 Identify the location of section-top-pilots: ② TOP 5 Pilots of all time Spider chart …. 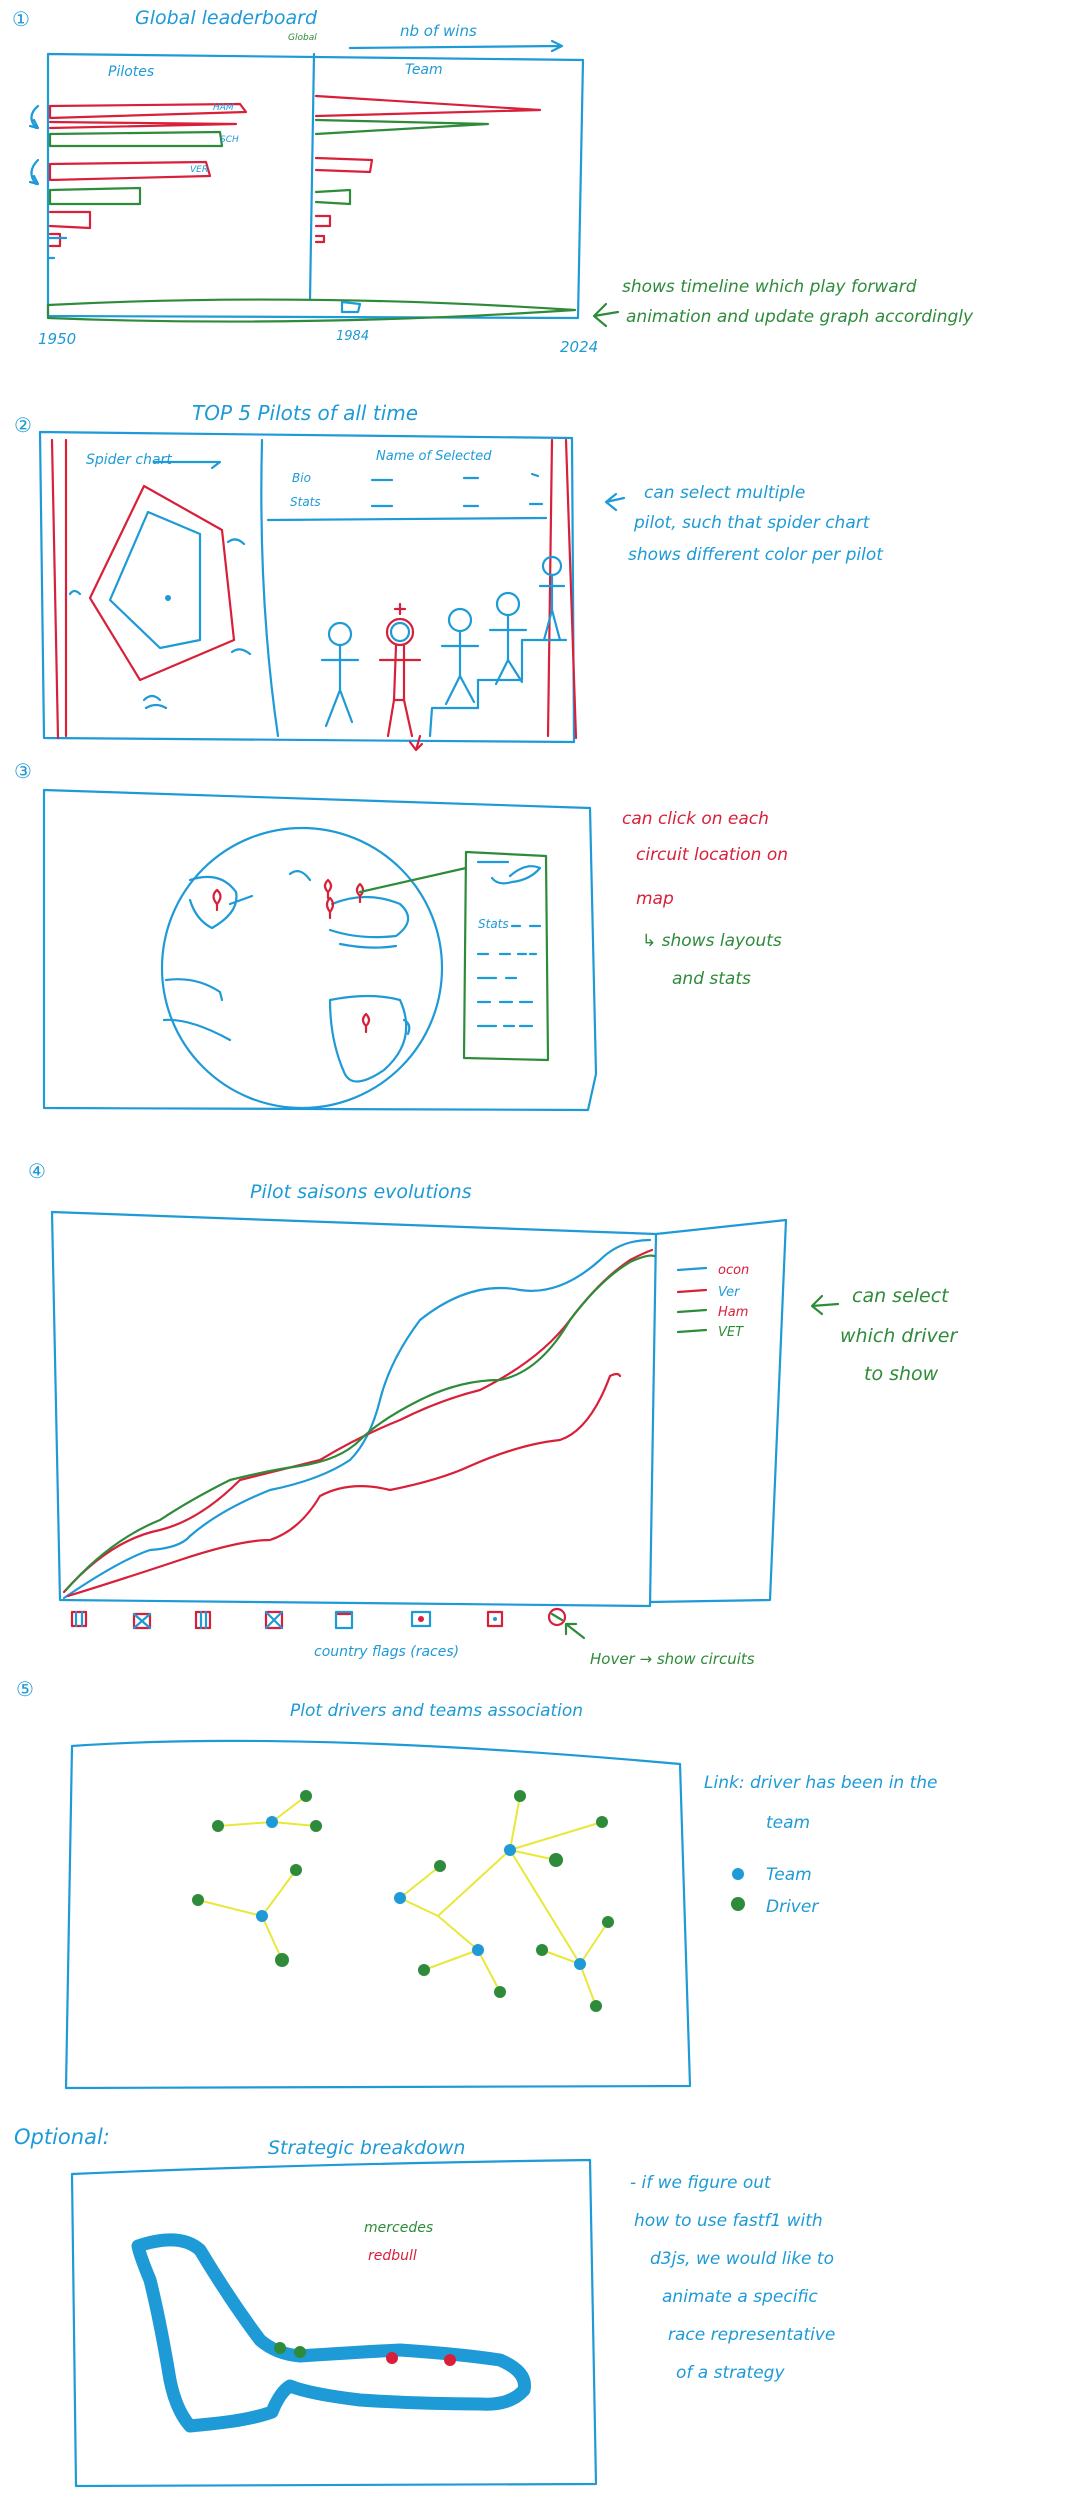
(449, 576).